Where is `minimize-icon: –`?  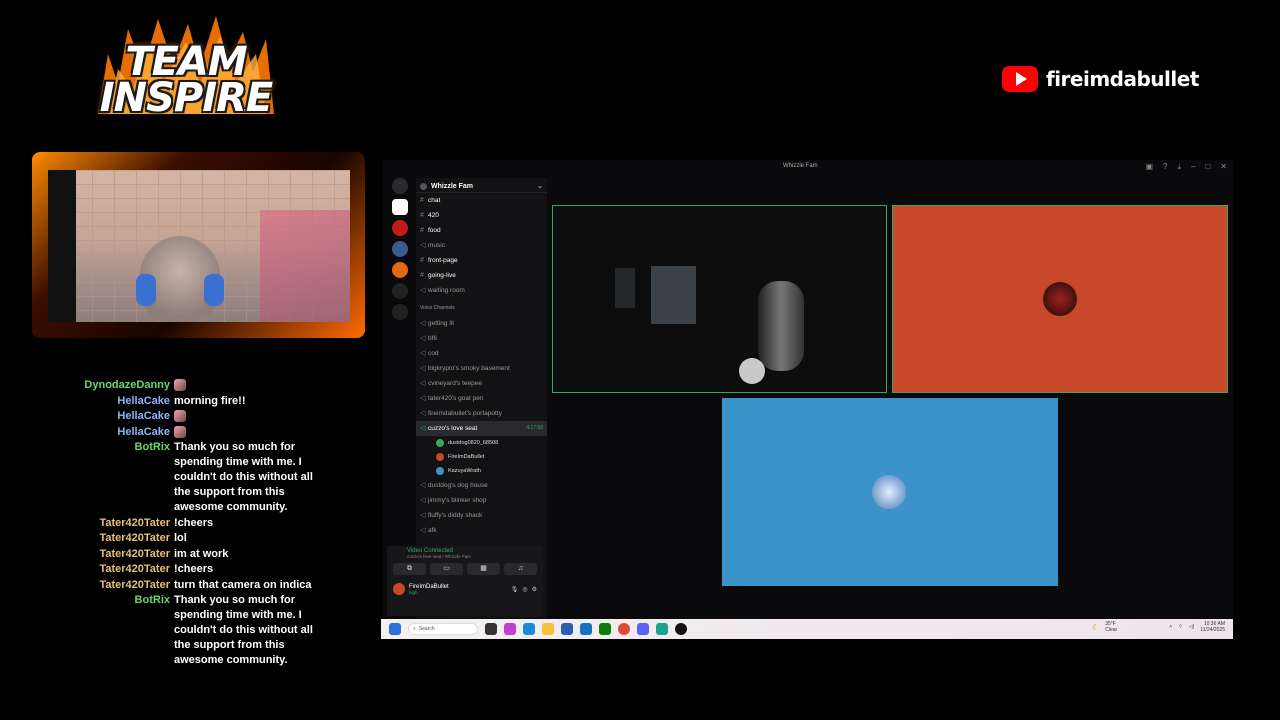 minimize-icon: – is located at coordinates (1193, 167).